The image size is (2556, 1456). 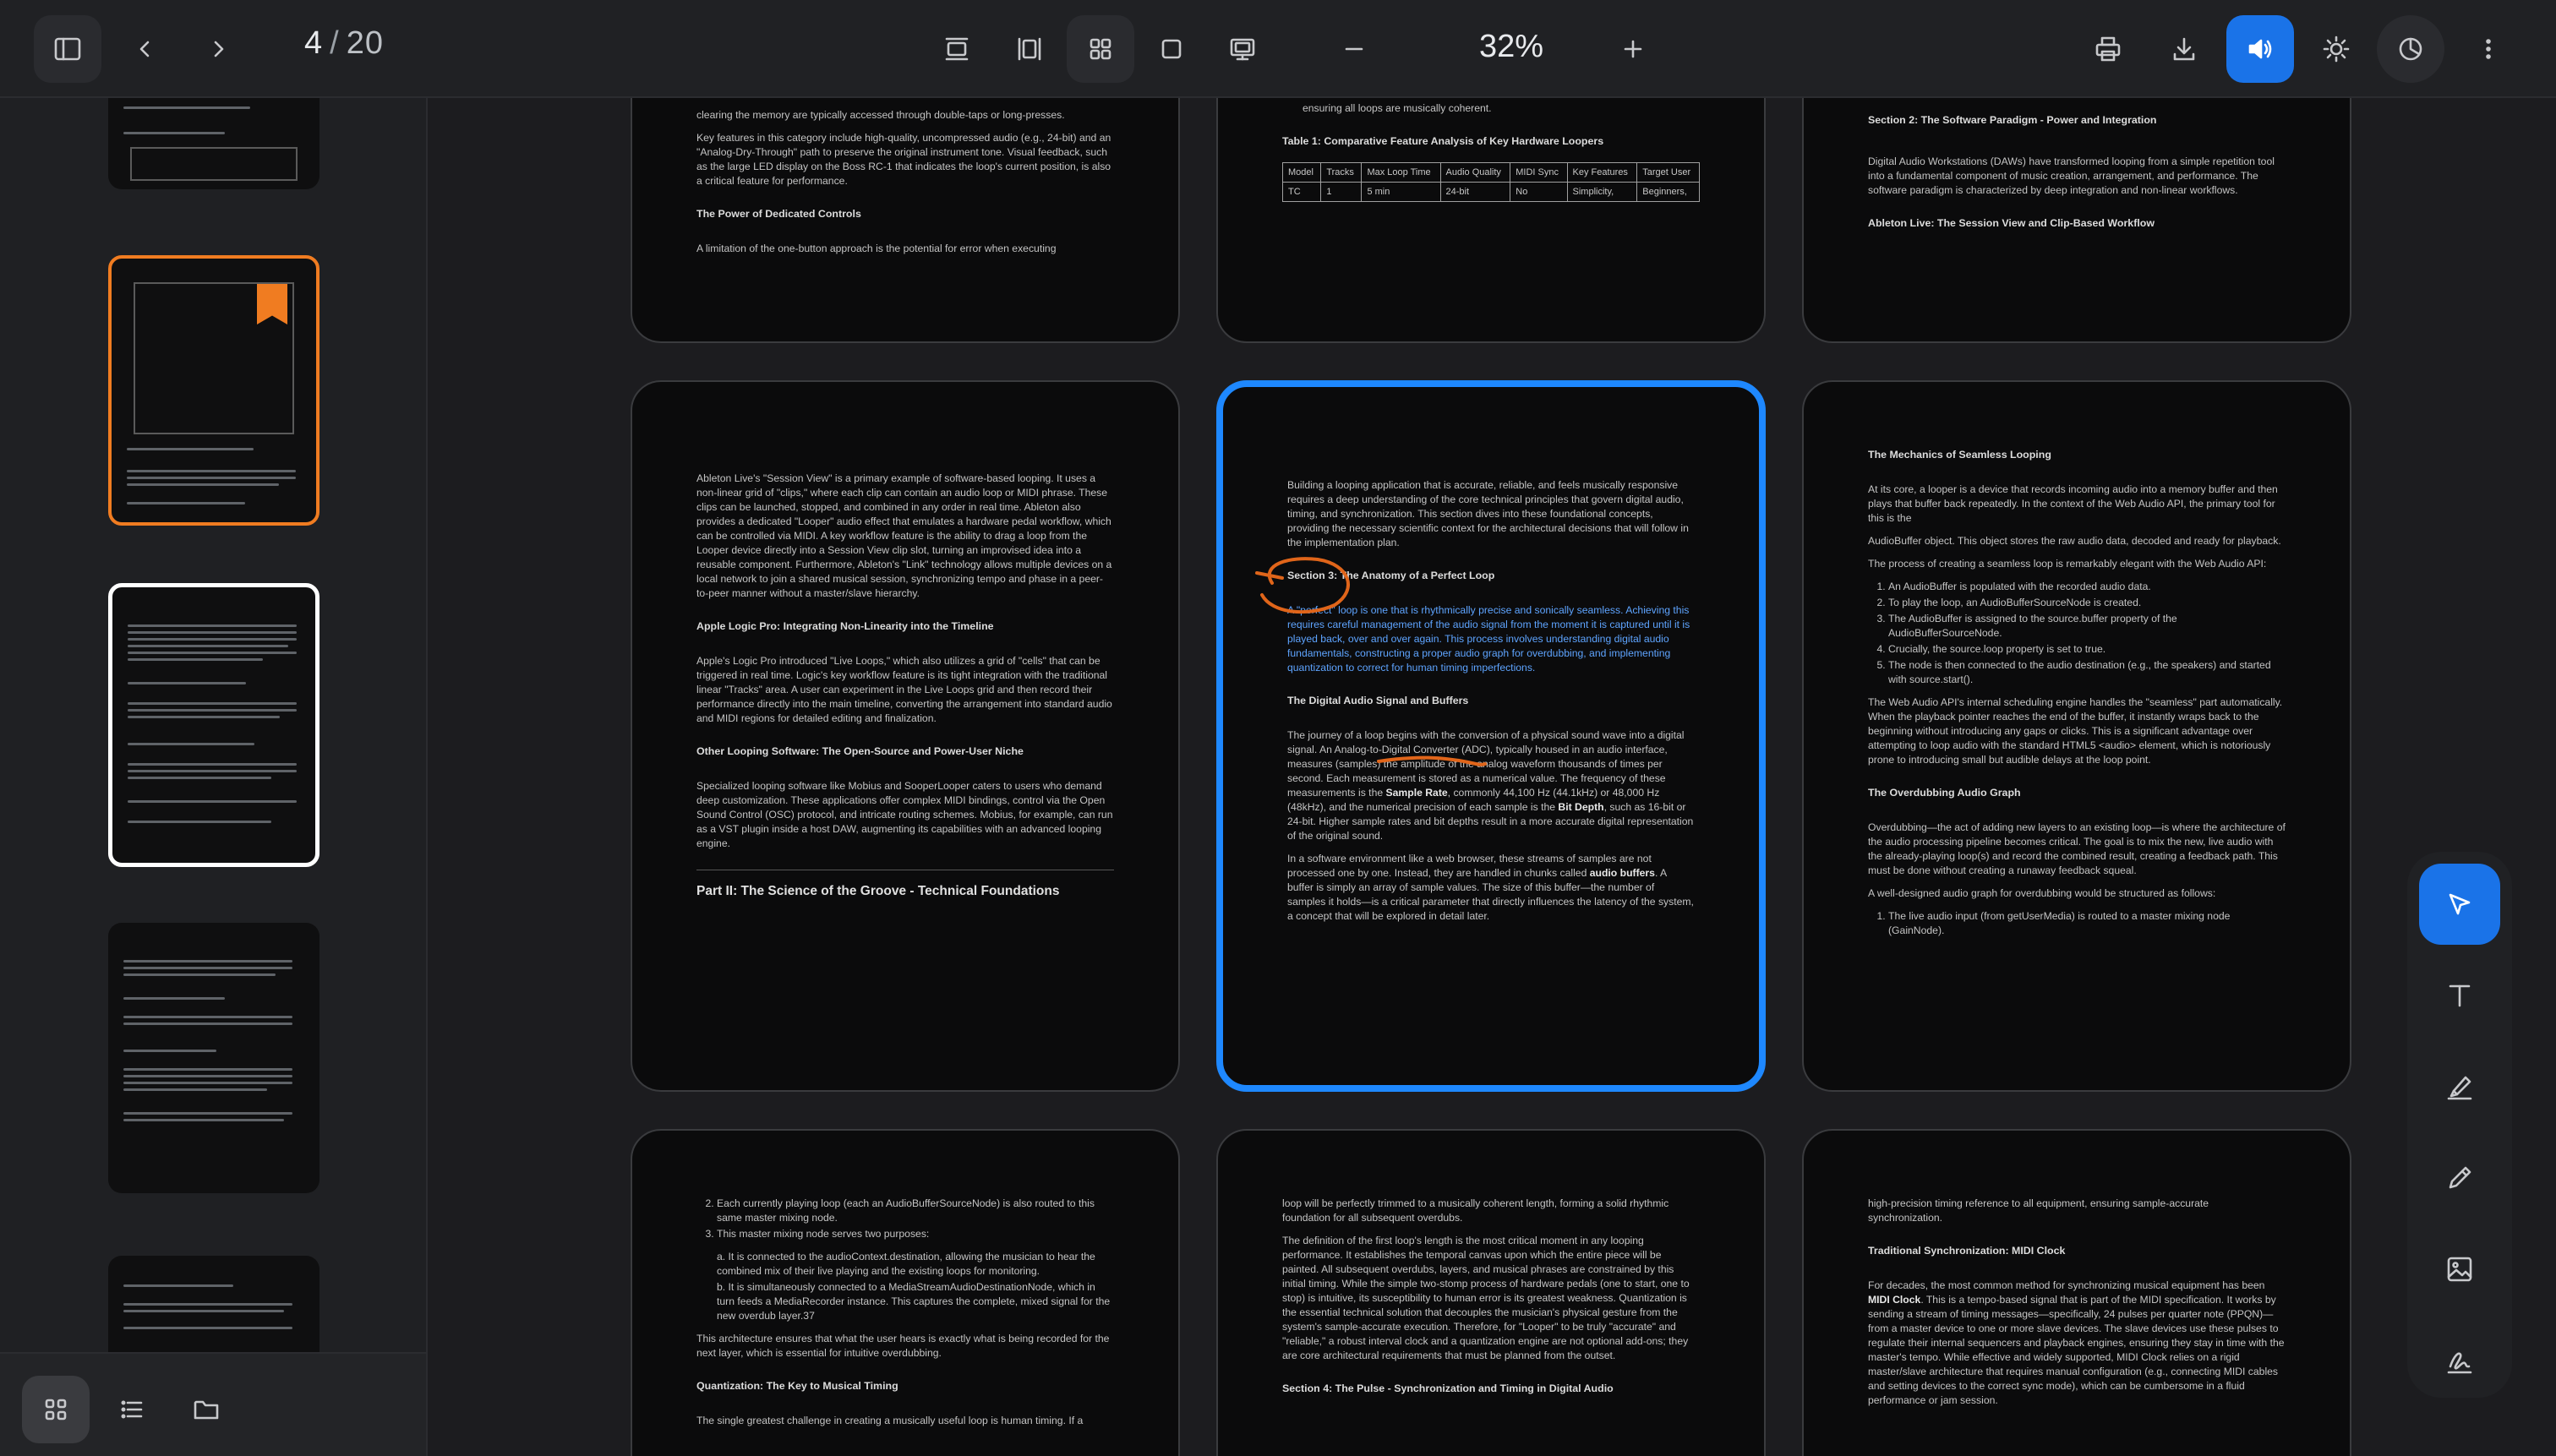 I want to click on select-tool-button, so click(x=2459, y=905).